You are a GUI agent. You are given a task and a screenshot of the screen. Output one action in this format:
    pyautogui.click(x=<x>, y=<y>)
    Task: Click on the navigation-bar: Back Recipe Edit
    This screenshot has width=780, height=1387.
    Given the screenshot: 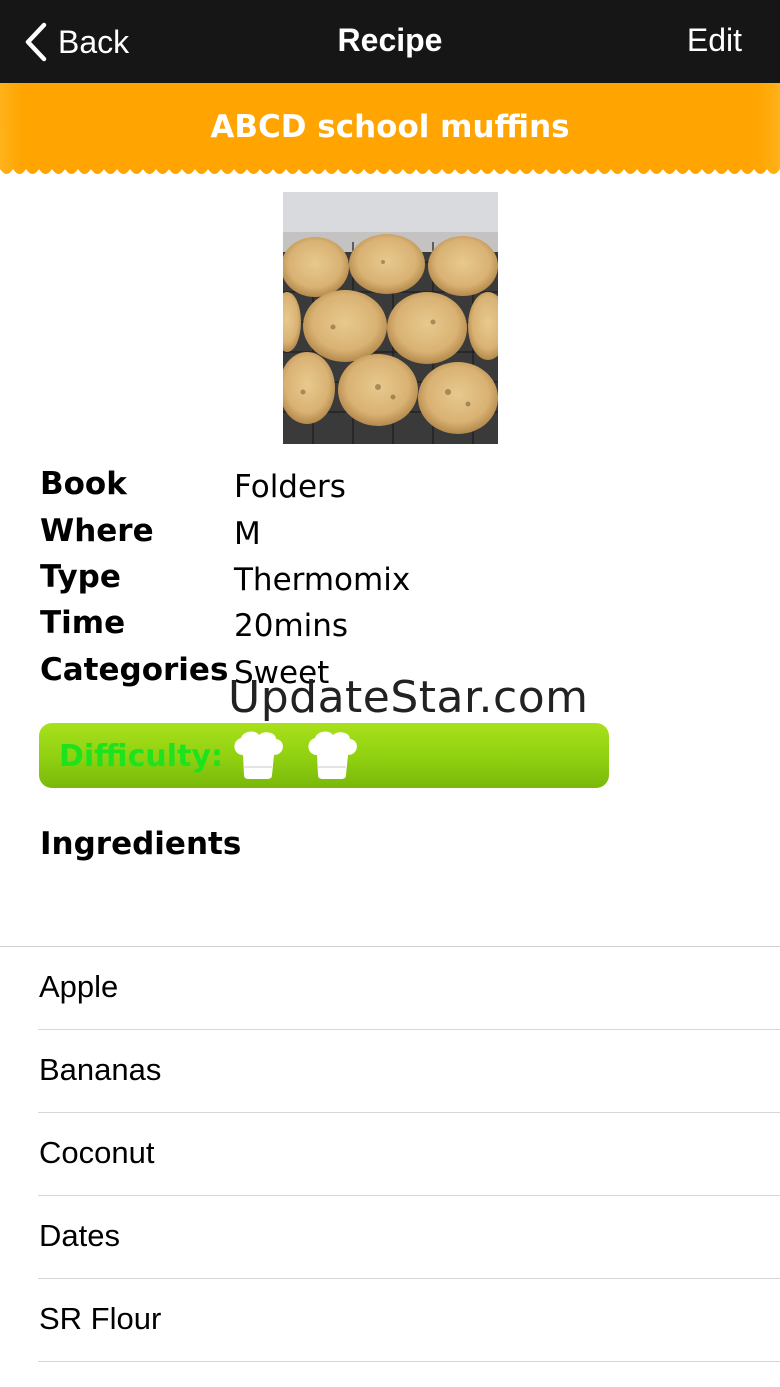 What is the action you would take?
    pyautogui.click(x=390, y=41)
    